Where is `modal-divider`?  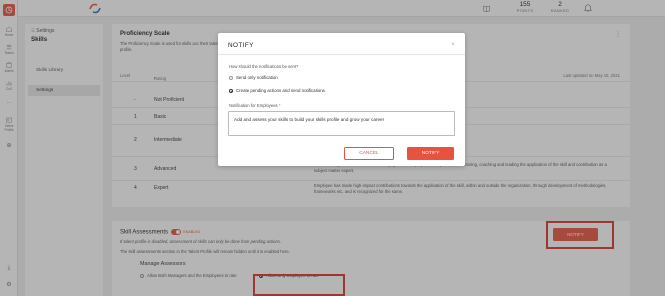 modal-divider is located at coordinates (341, 54).